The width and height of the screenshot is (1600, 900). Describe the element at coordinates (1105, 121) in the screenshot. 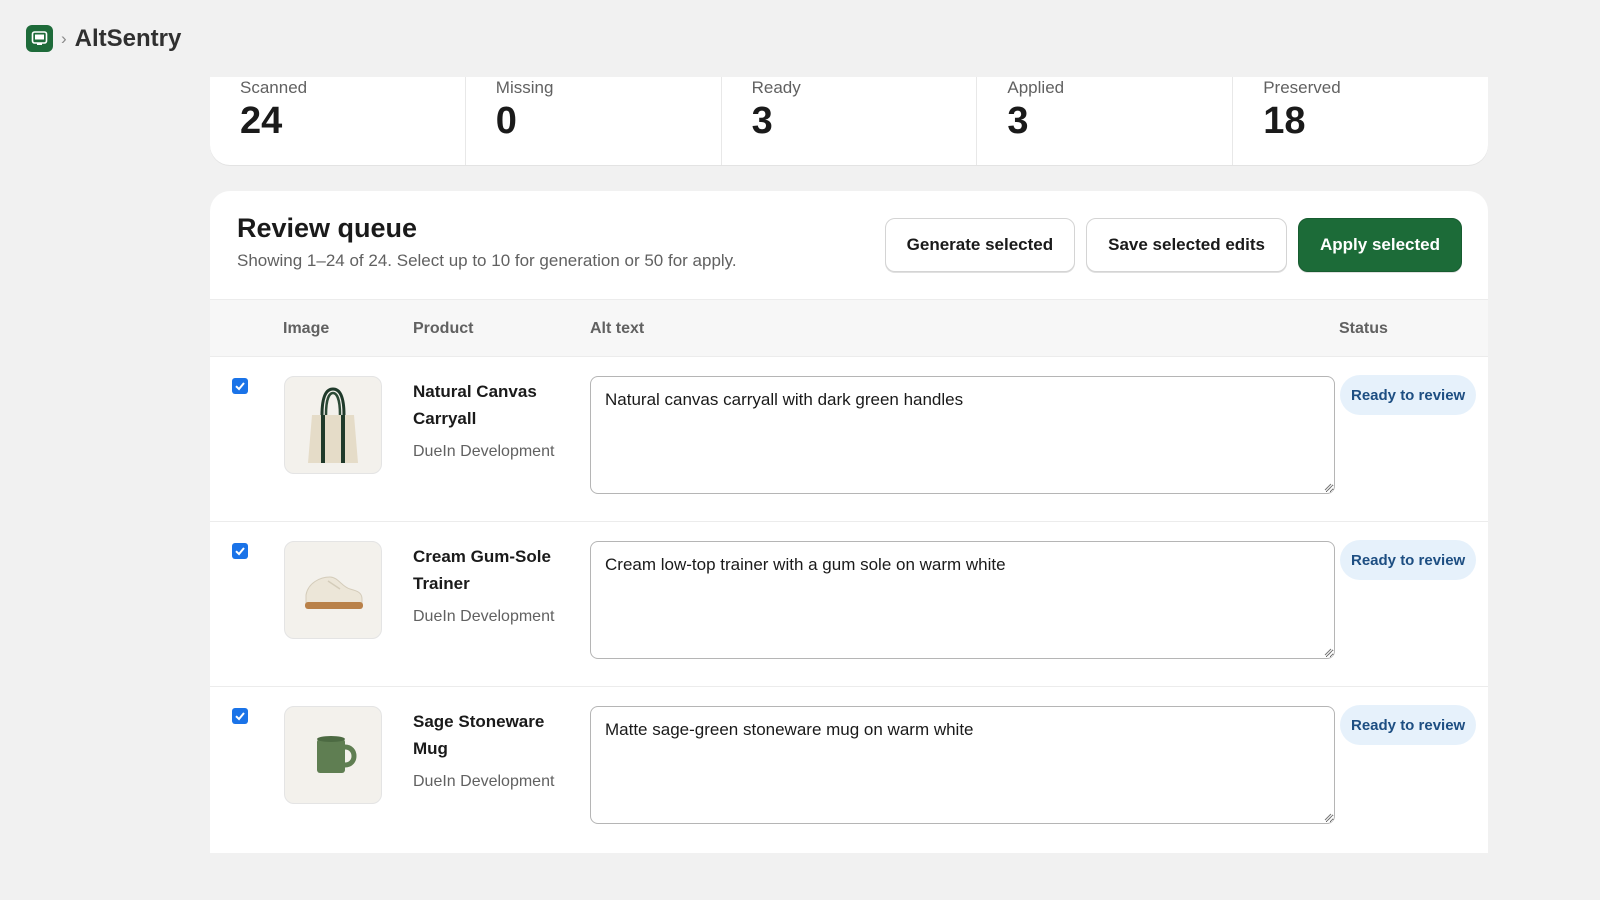

I see `stat-applied: Applied 3` at that location.